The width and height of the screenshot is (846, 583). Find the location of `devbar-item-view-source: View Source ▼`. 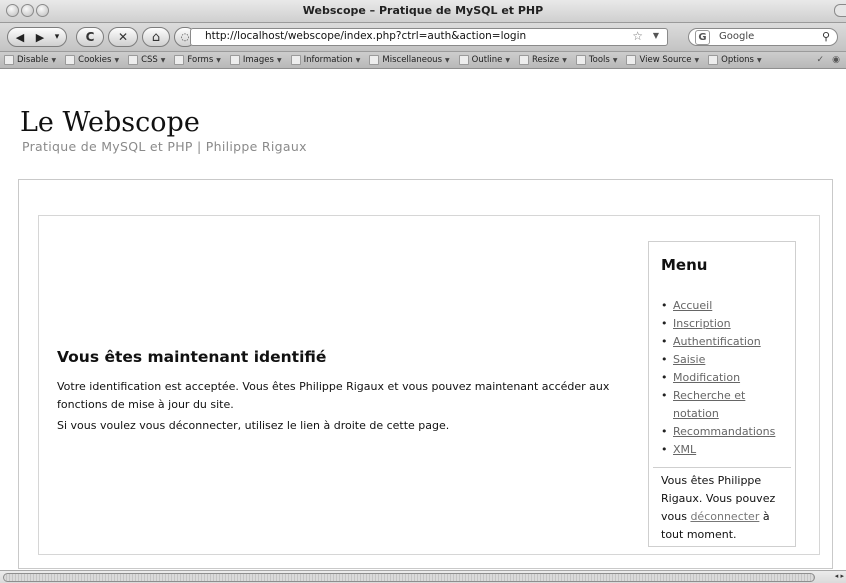

devbar-item-view-source: View Source ▼ is located at coordinates (662, 60).